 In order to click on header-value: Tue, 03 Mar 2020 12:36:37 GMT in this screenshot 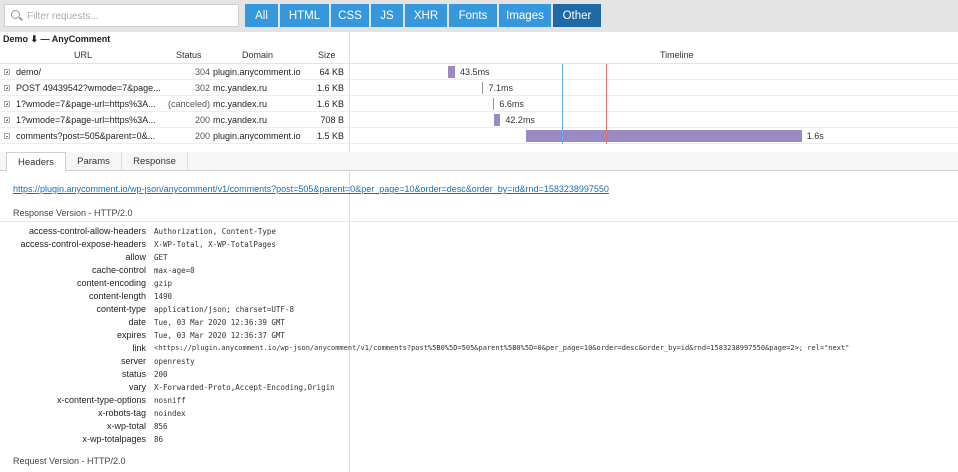, I will do `click(219, 335)`.